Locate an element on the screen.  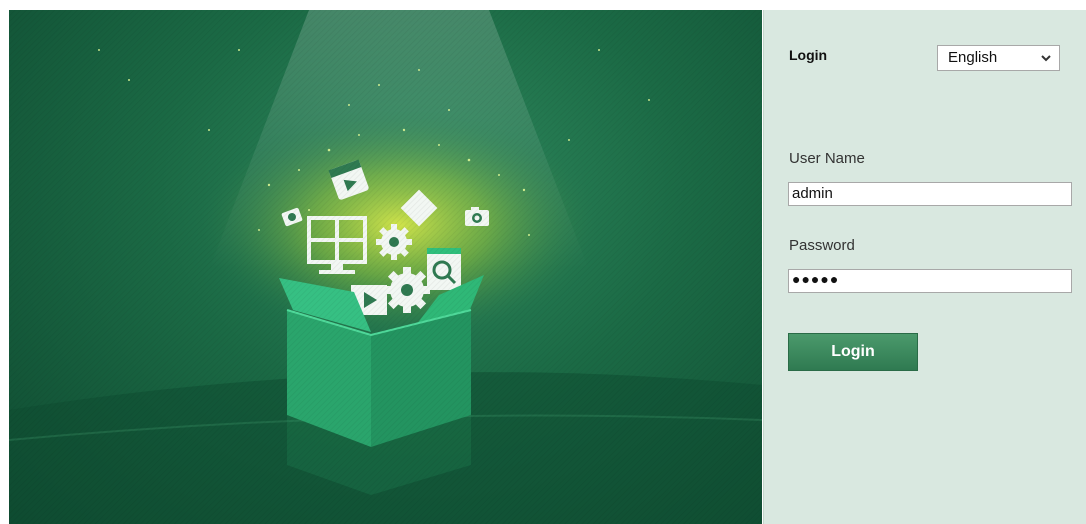
chevron-down-icon is located at coordinates (1046, 58).